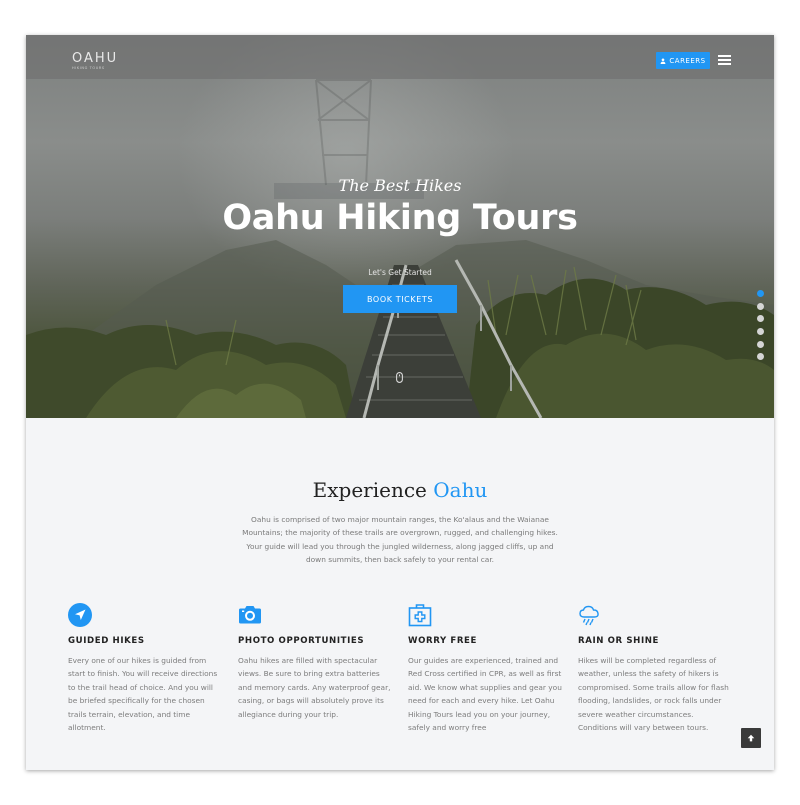 This screenshot has height=805, width=800. Describe the element at coordinates (400, 57) in the screenshot. I see `top-navbar: OAHU HIKING TOURS CAREERS` at that location.